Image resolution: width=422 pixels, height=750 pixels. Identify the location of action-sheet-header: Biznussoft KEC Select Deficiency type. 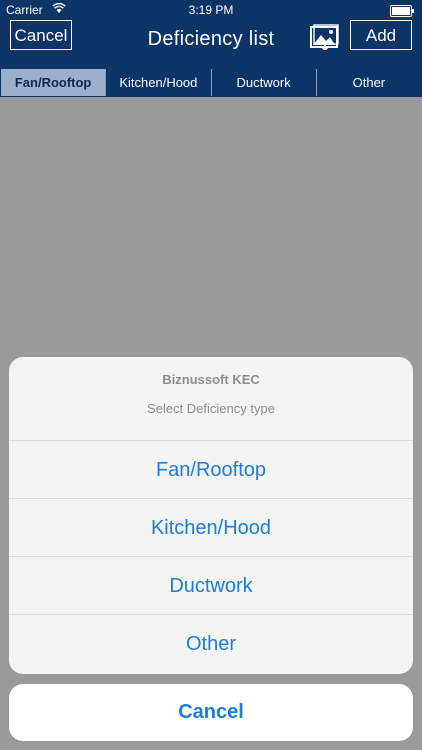
(211, 399).